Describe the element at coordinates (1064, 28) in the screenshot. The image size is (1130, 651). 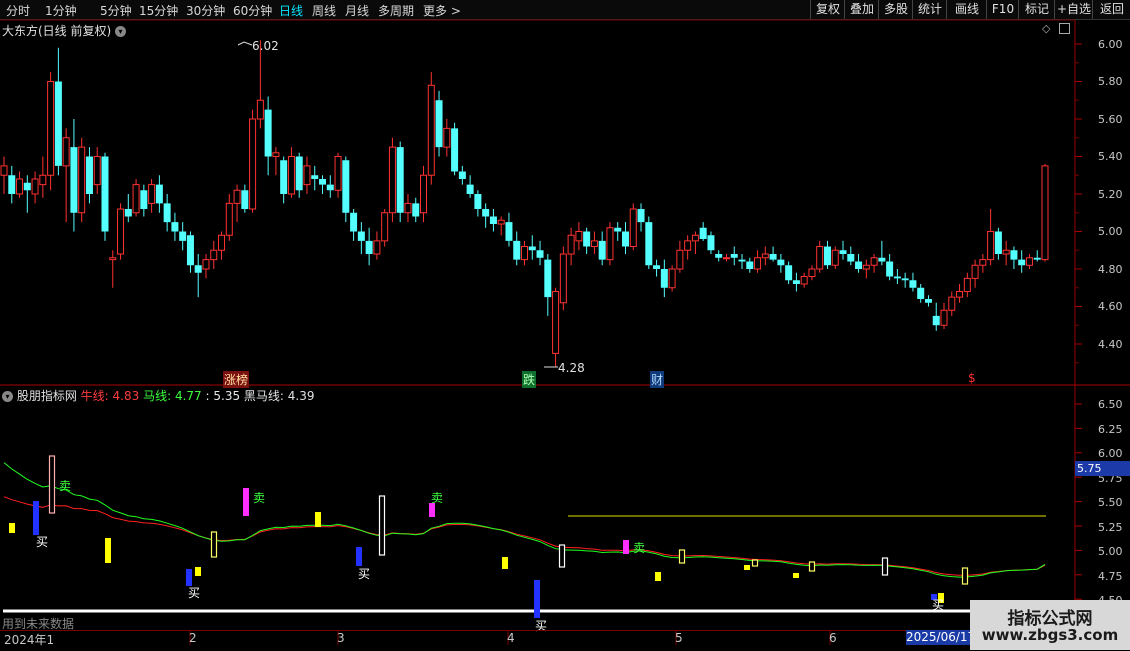
I see `window-icon` at that location.